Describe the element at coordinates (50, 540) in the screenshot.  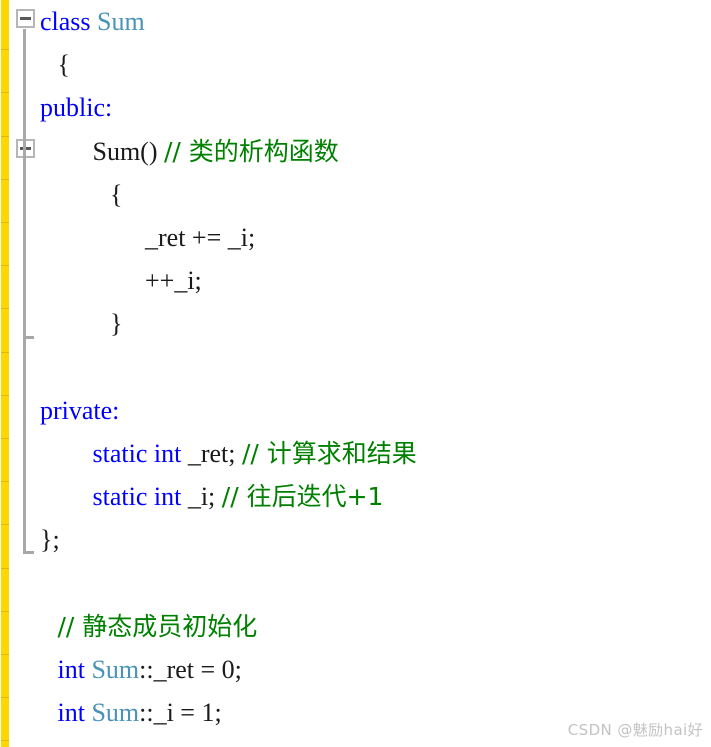
I see `code-token-plain: };` at that location.